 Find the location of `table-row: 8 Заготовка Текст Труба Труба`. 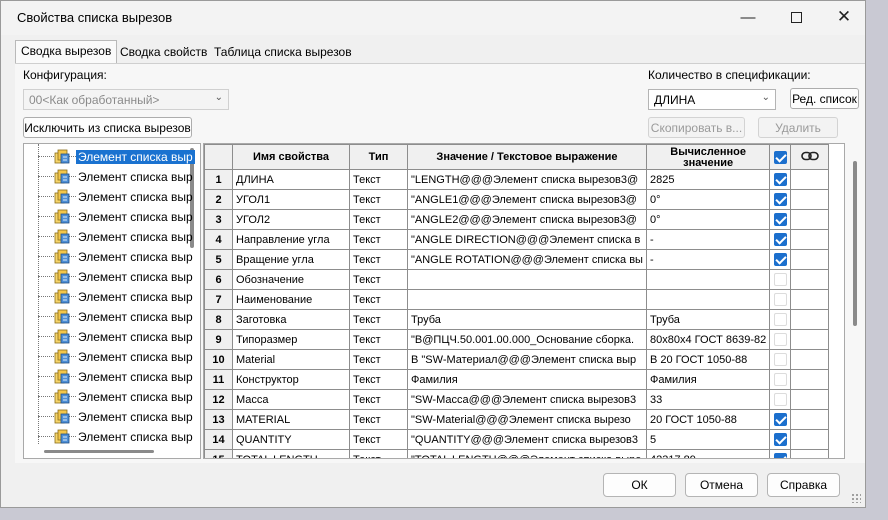

table-row: 8 Заготовка Текст Труба Труба is located at coordinates (517, 319).